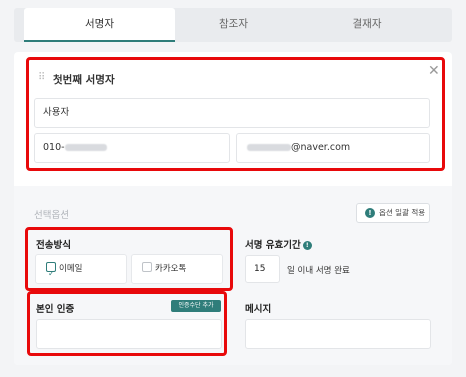 The image size is (466, 377). What do you see at coordinates (367, 25) in the screenshot?
I see `tab-approver: 결재자` at bounding box center [367, 25].